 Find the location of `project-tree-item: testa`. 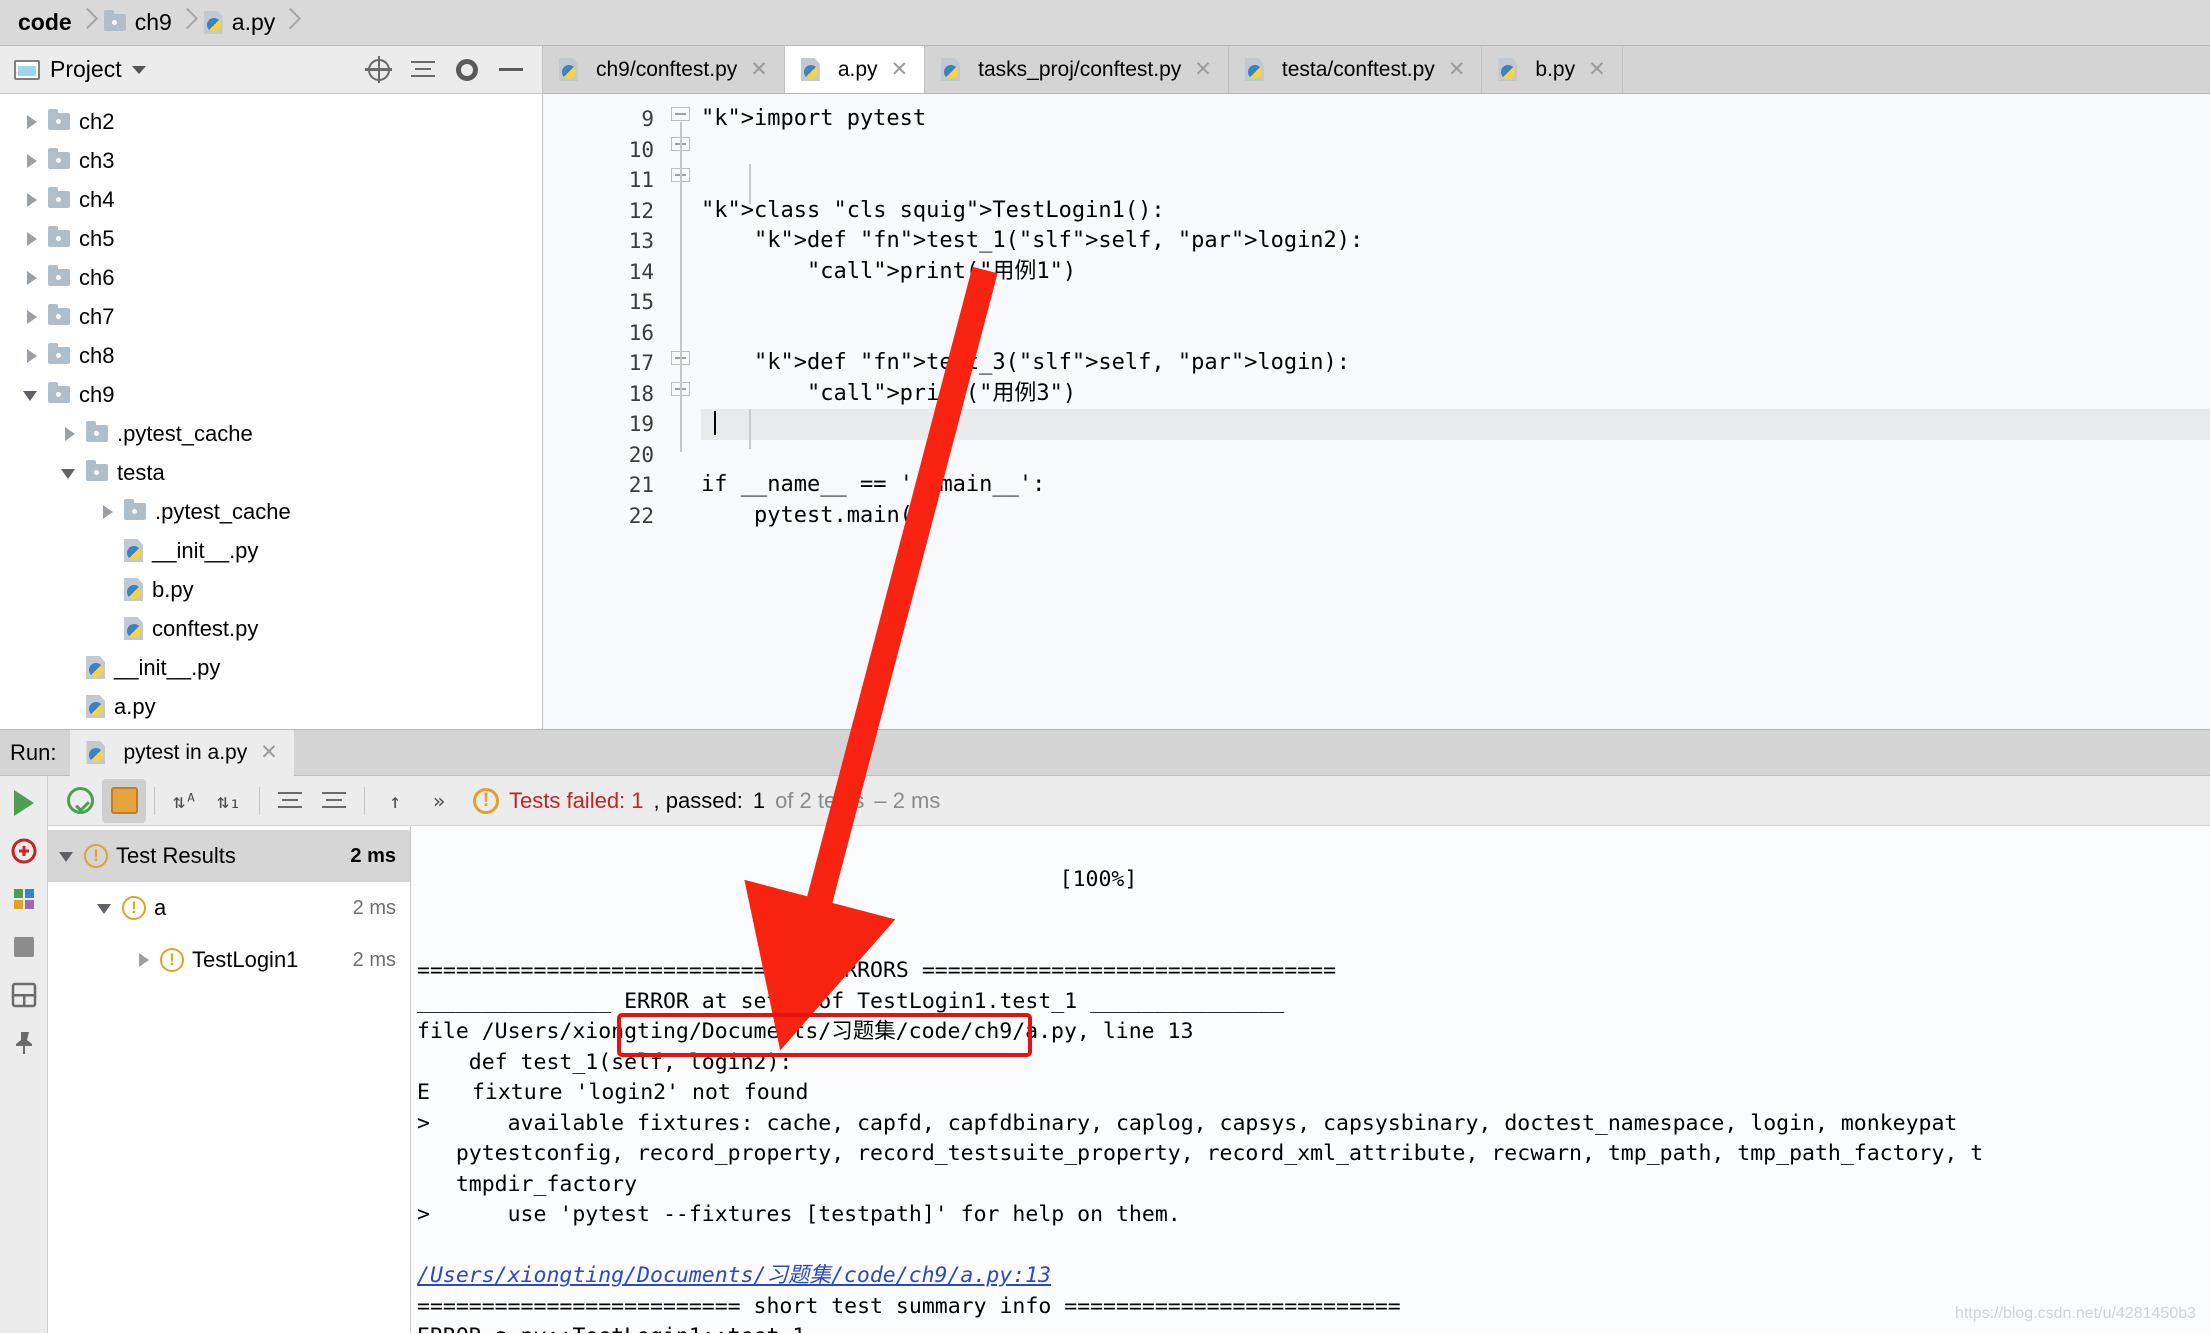

project-tree-item: testa is located at coordinates (271, 472).